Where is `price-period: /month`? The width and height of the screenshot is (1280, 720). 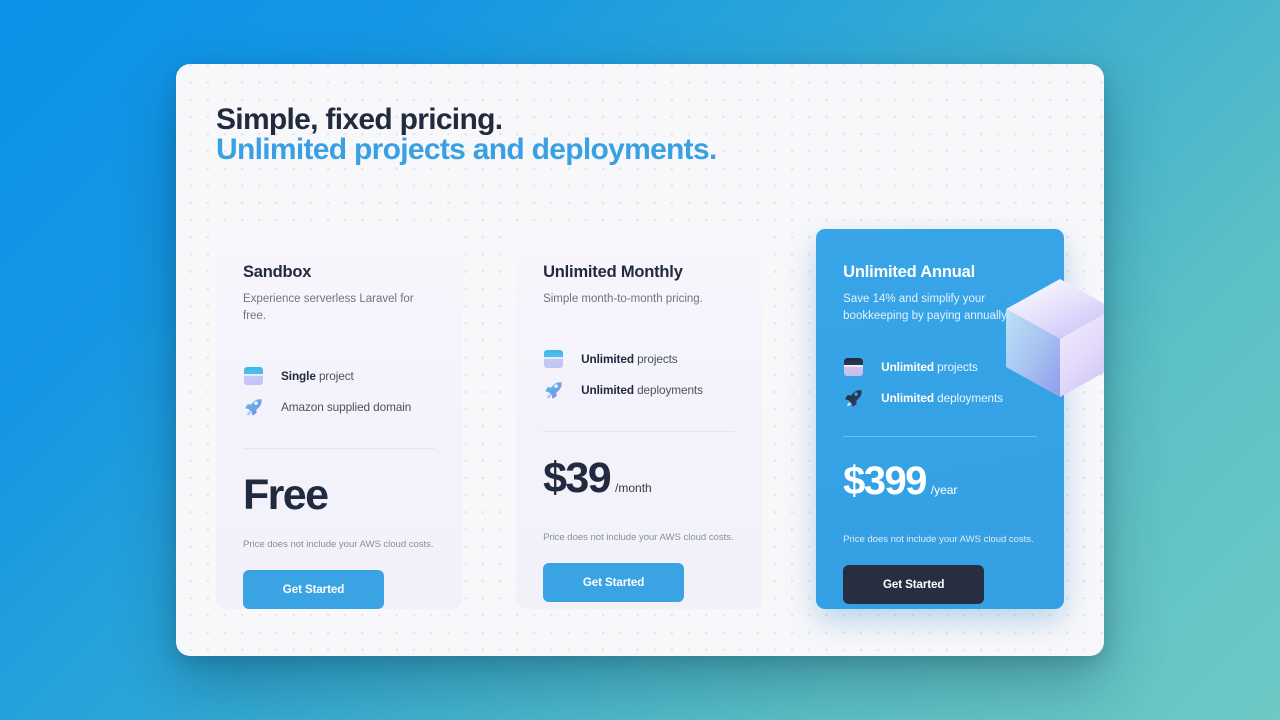
price-period: /month is located at coordinates (633, 488).